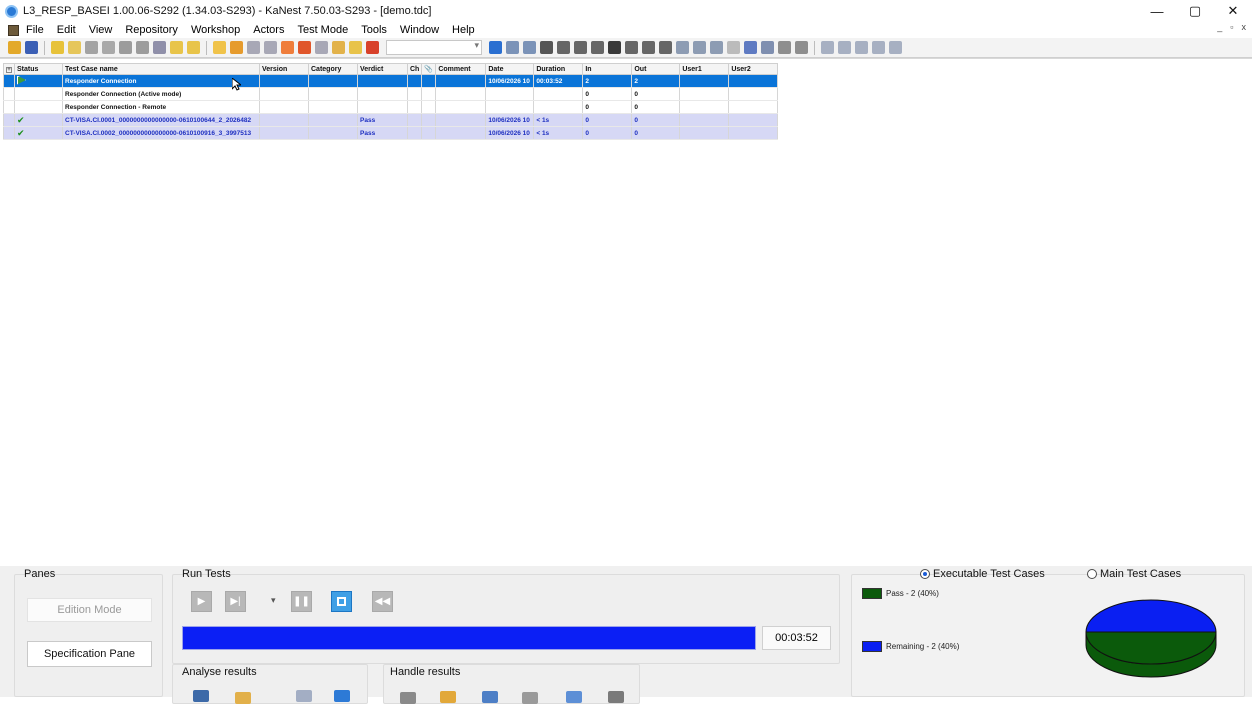 This screenshot has height=704, width=1252. Describe the element at coordinates (861, 47) in the screenshot. I see `report-detail-icon` at that location.